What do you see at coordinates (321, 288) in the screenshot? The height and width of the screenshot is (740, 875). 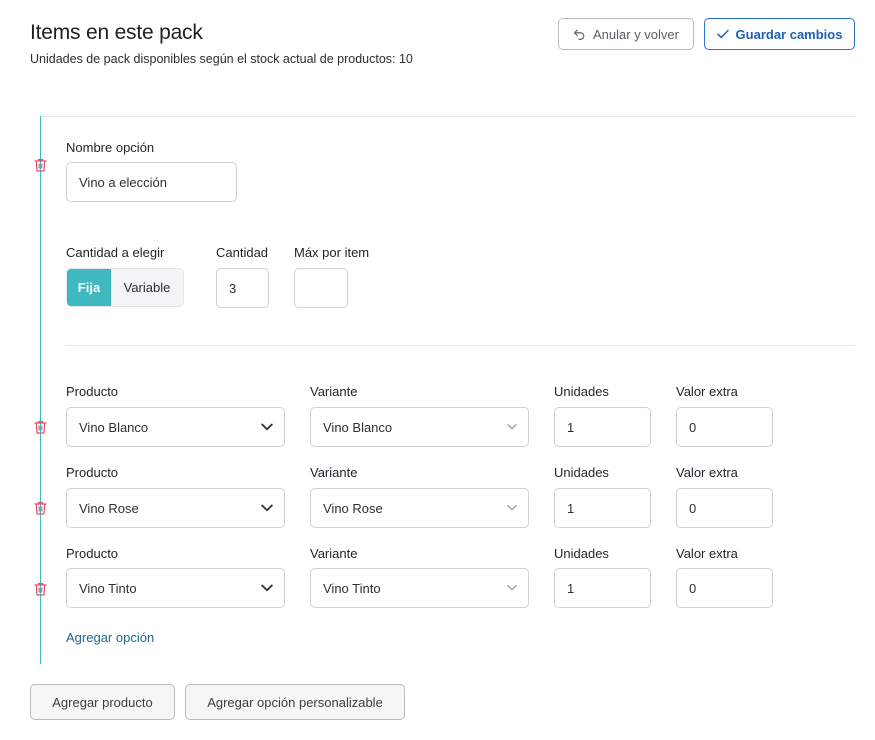 I see `max-per-item-input` at bounding box center [321, 288].